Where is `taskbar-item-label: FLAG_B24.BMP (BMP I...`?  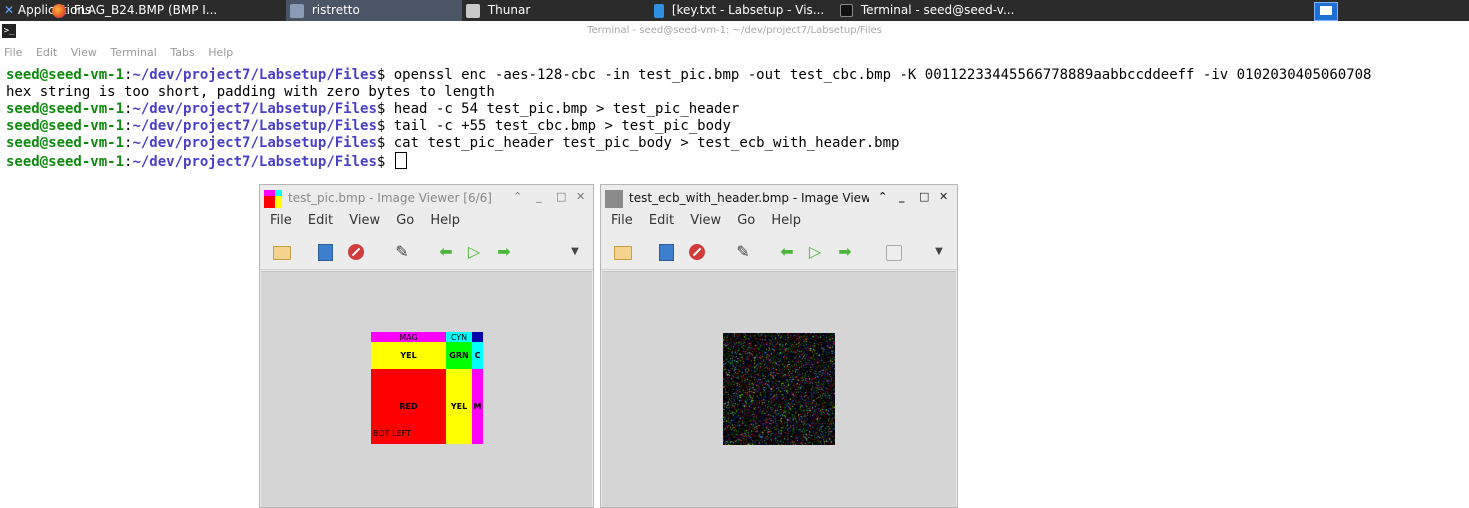 taskbar-item-label: FLAG_B24.BMP (BMP I... is located at coordinates (145, 10).